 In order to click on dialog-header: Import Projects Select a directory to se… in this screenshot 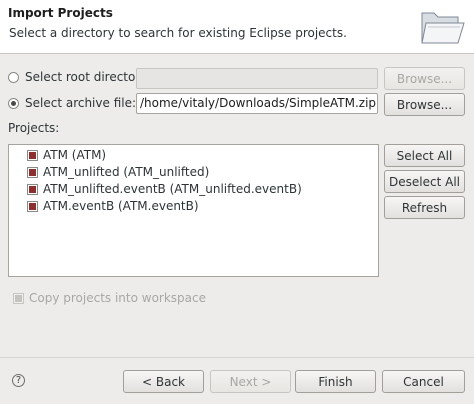, I will do `click(237, 27)`.